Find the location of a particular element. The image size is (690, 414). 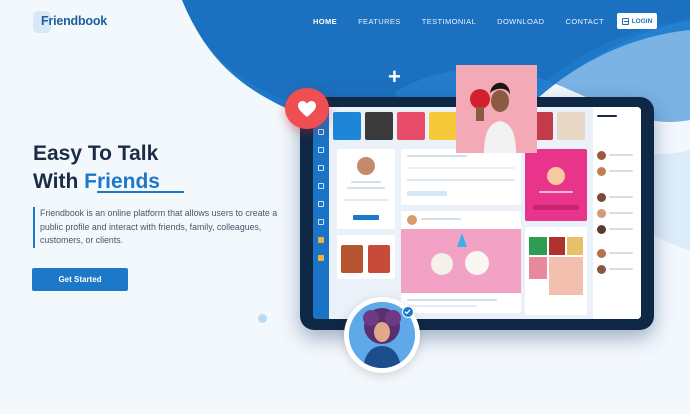

get-started-button: Get Started is located at coordinates (80, 279).